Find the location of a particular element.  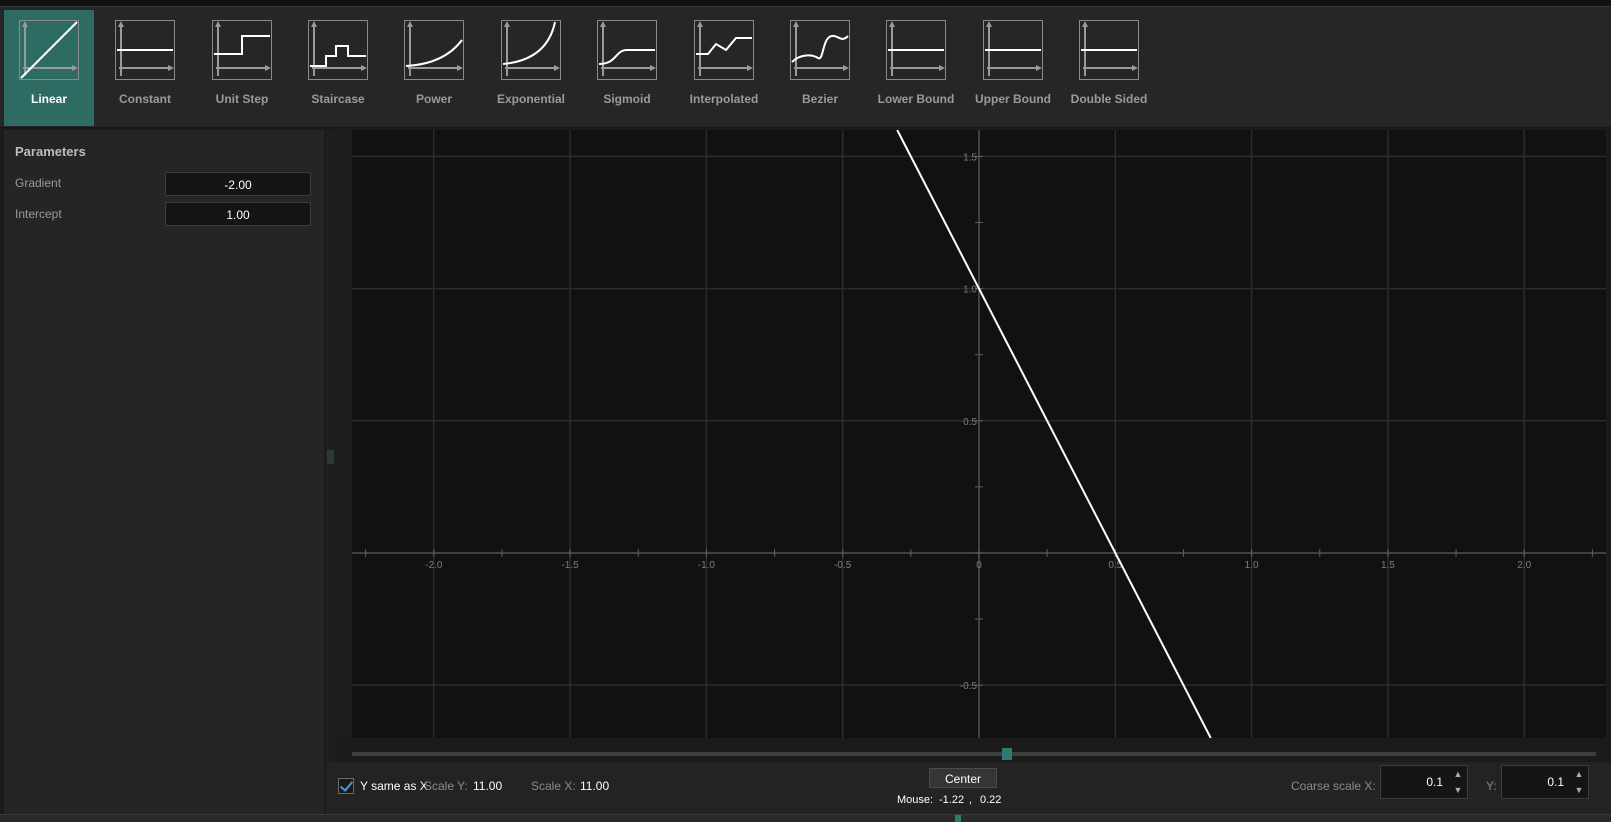

lower-bound-curve-icon is located at coordinates (916, 50).